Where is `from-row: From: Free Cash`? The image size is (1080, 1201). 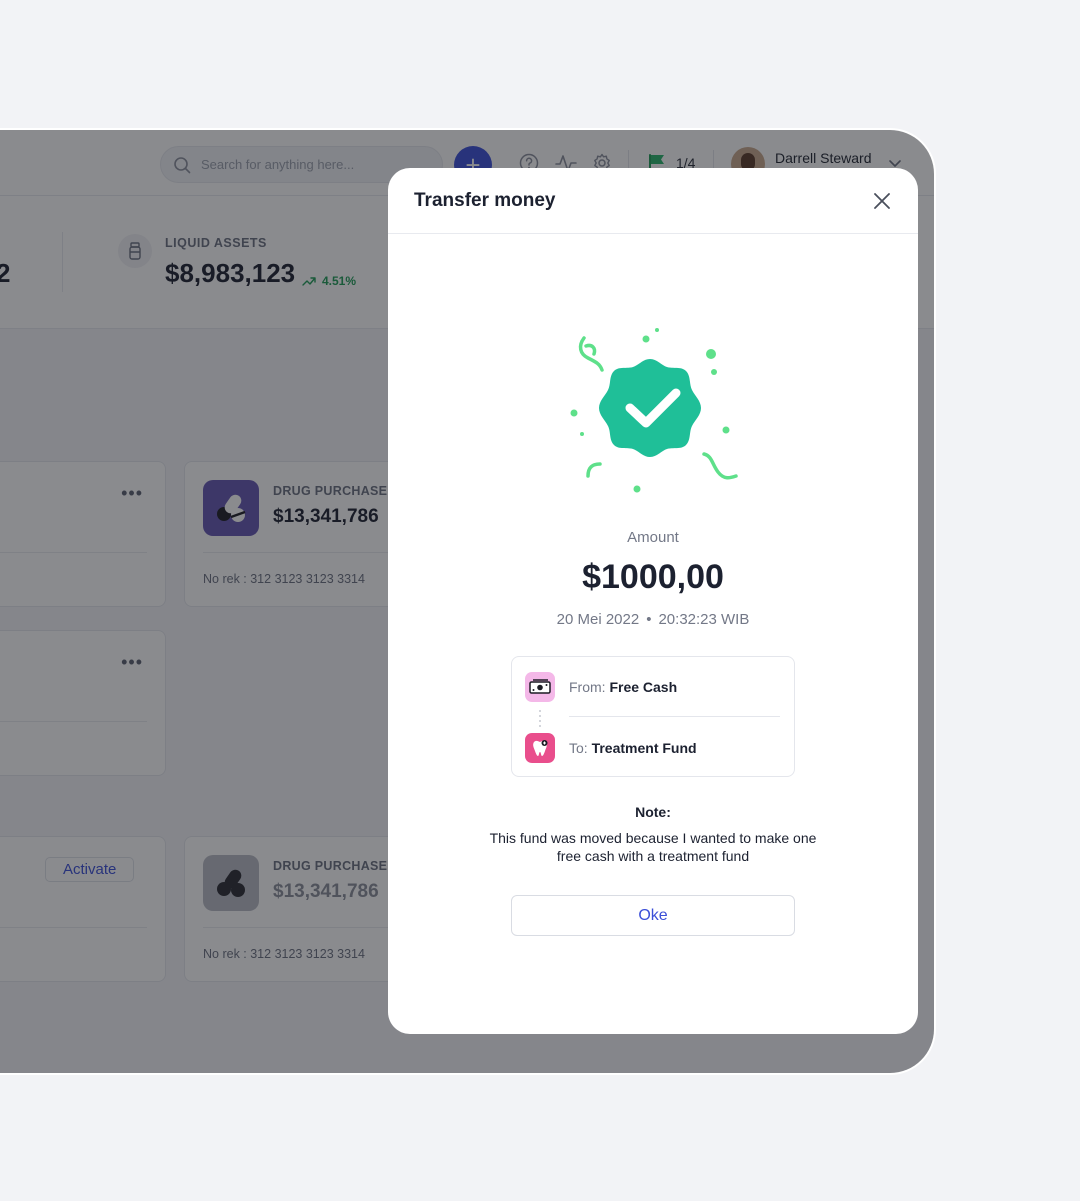 from-row: From: Free Cash is located at coordinates (601, 687).